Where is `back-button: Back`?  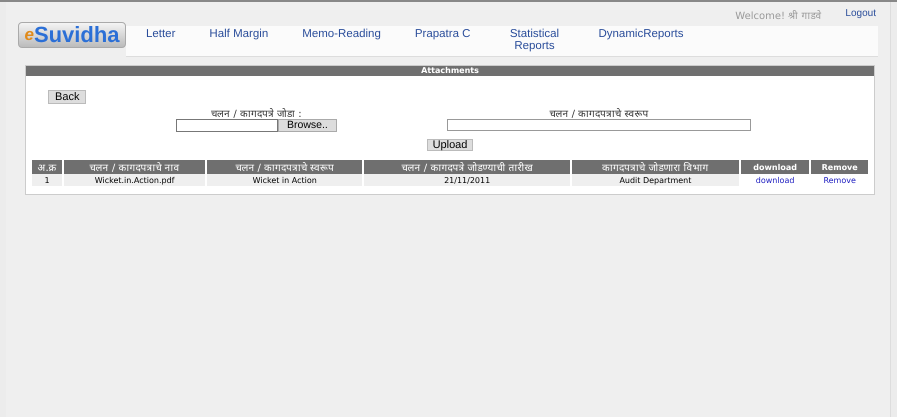
back-button: Back is located at coordinates (67, 97).